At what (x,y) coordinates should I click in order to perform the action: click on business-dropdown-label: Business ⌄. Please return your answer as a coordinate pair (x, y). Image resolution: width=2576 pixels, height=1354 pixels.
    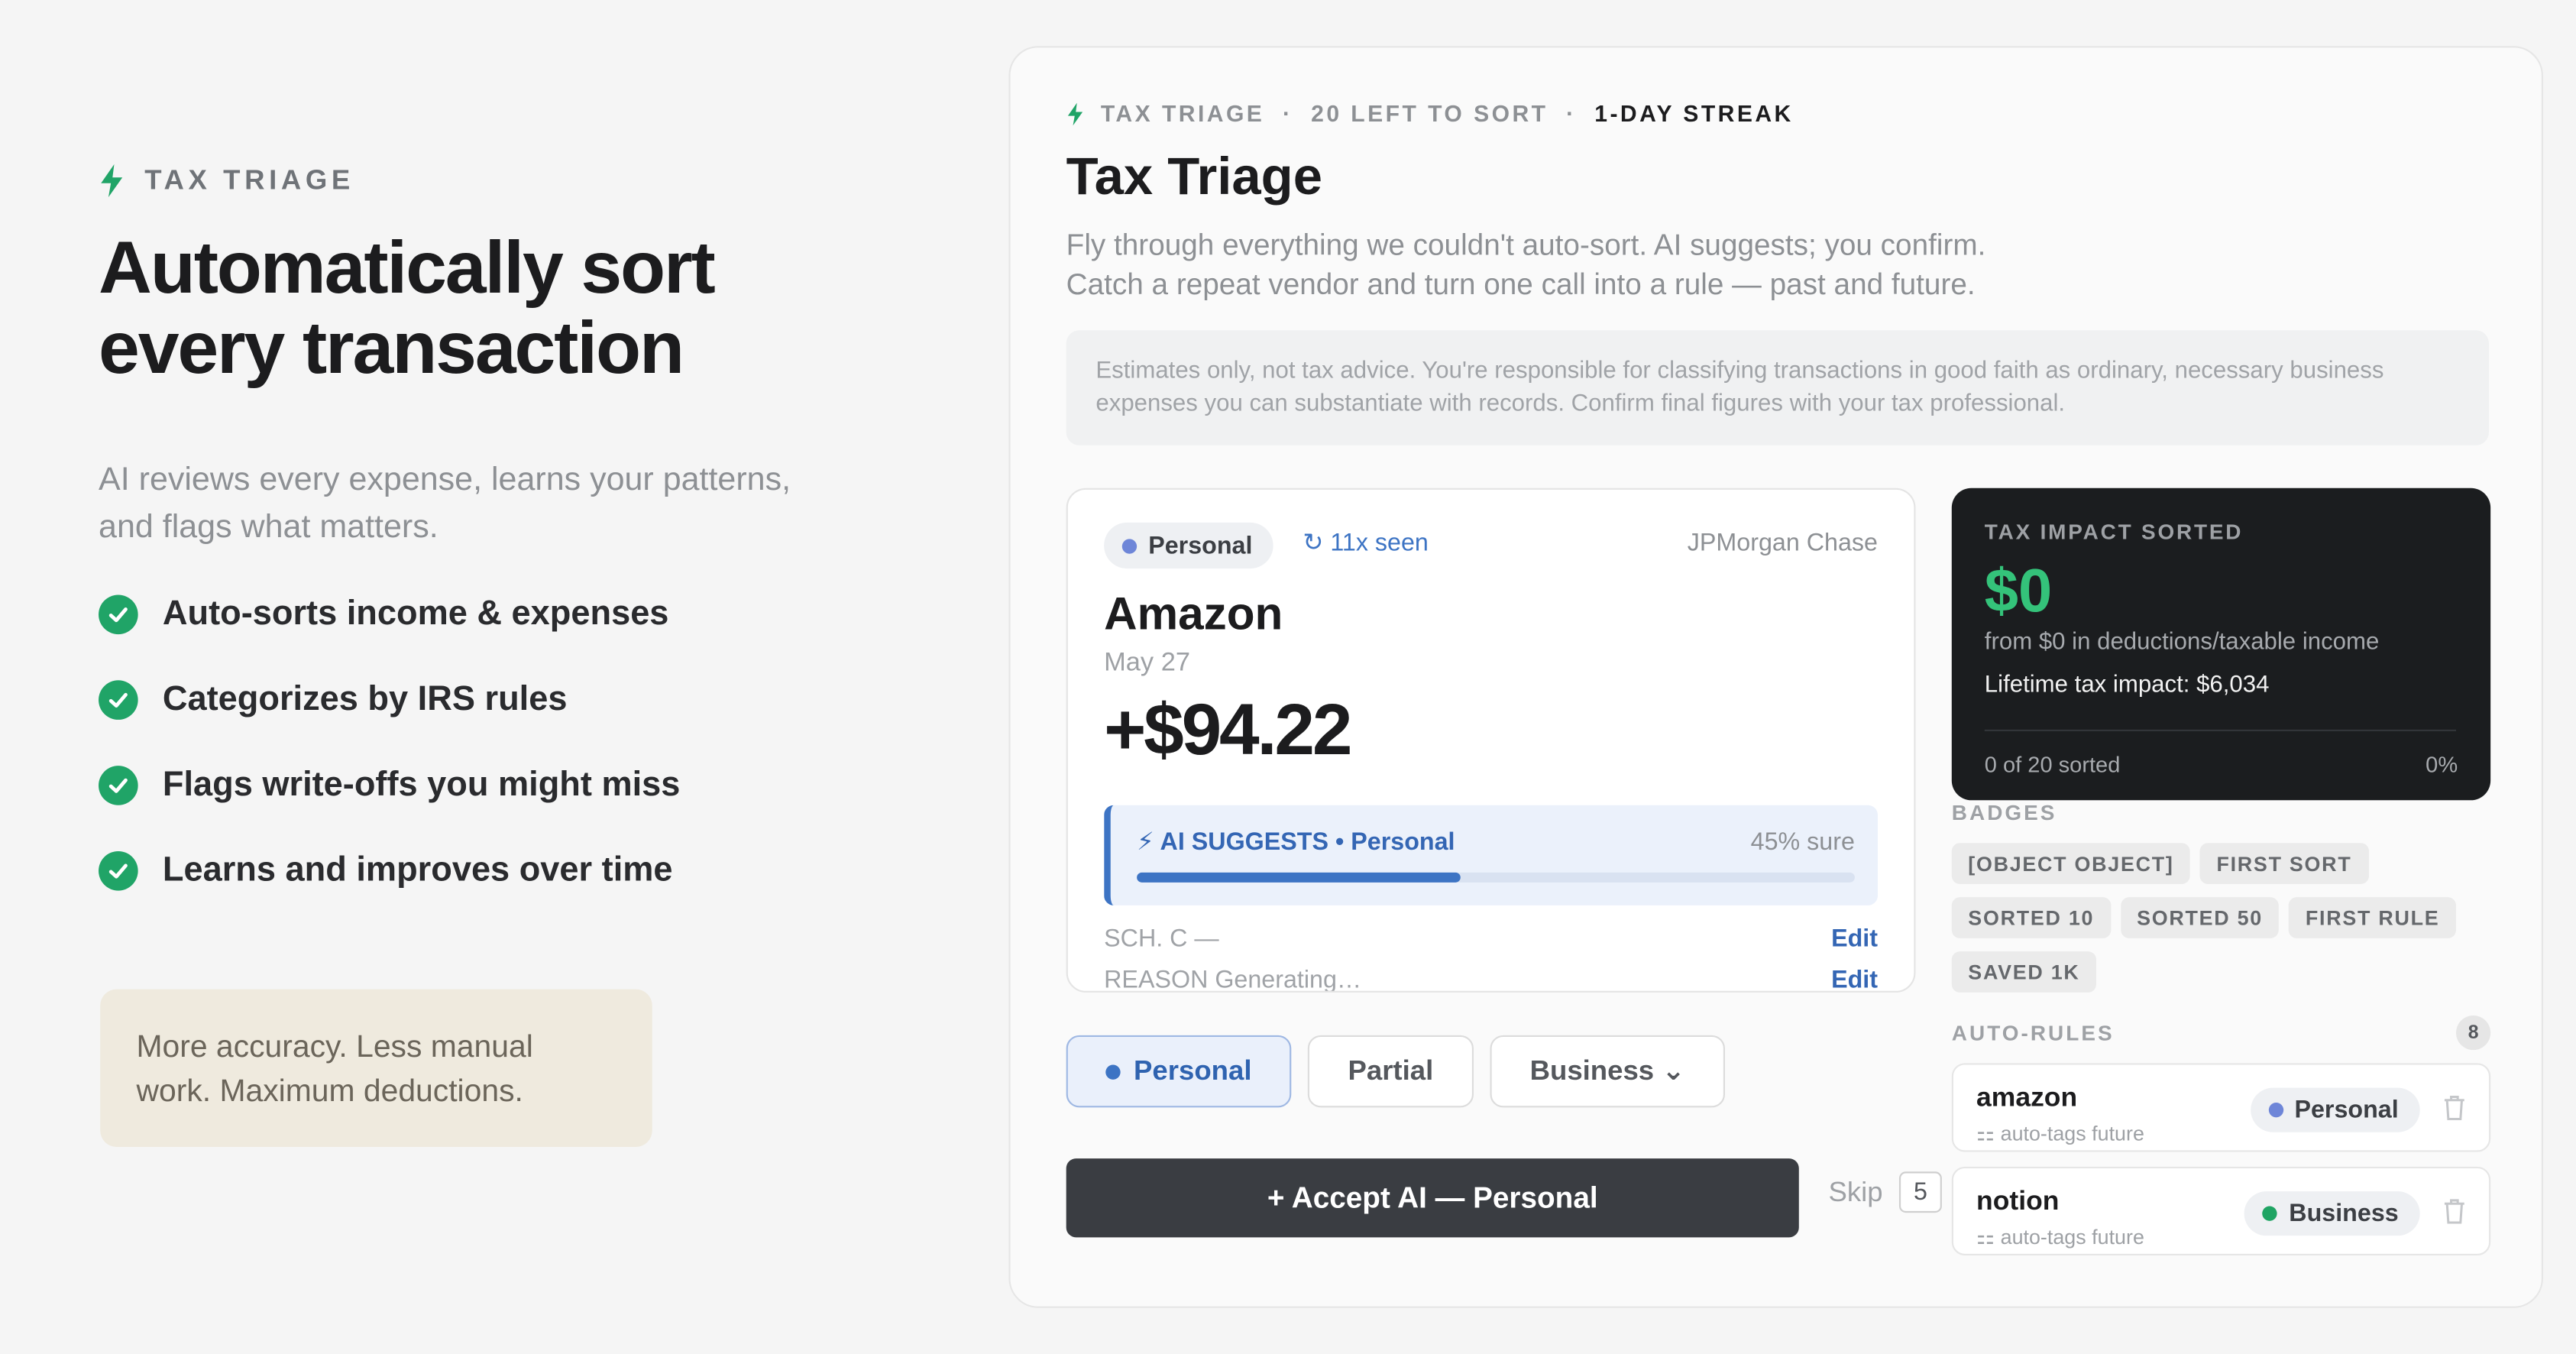
    Looking at the image, I should click on (1607, 1070).